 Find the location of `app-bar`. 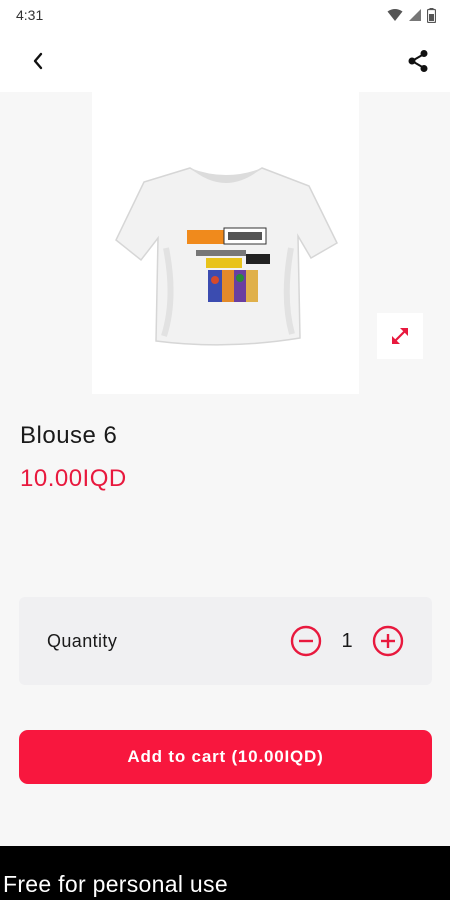

app-bar is located at coordinates (225, 61).